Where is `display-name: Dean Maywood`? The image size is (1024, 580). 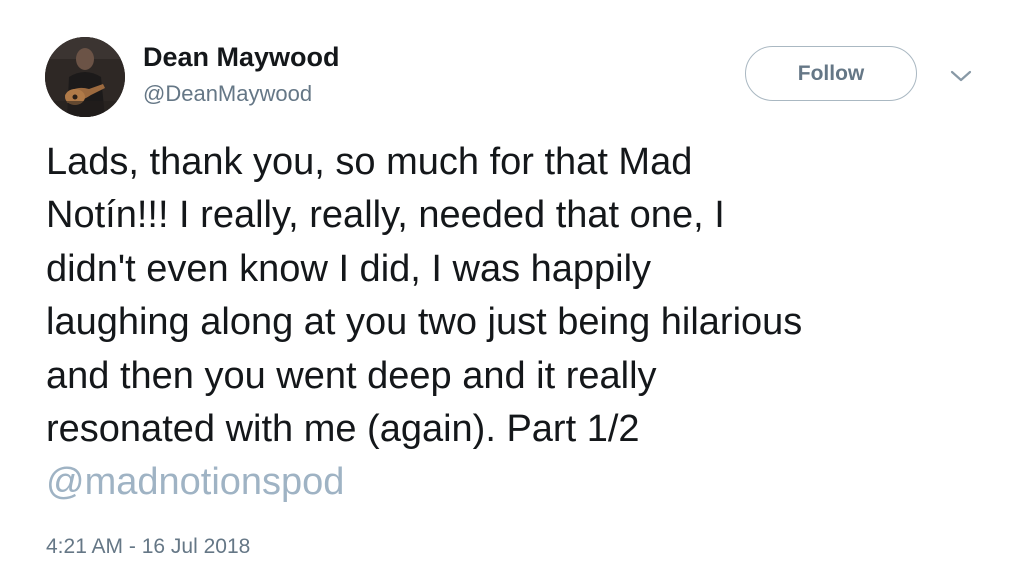
display-name: Dean Maywood is located at coordinates (241, 57).